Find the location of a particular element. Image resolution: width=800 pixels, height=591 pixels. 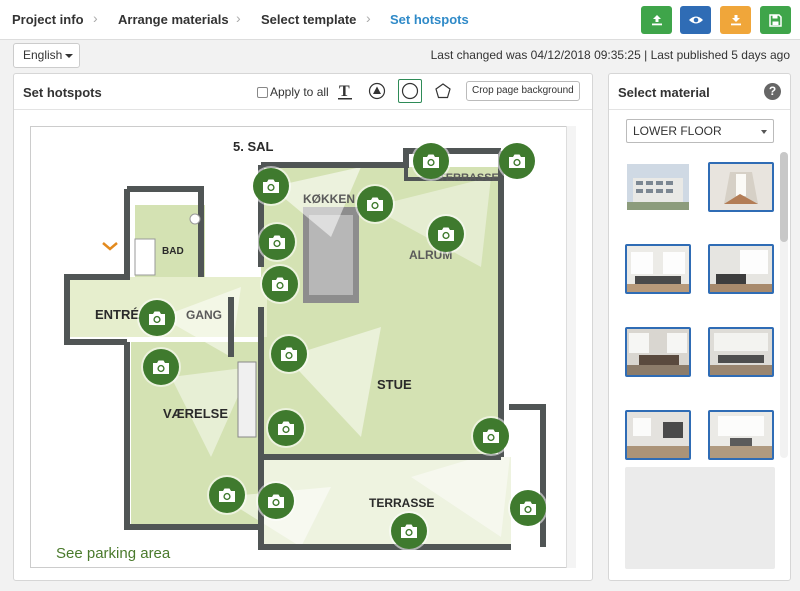

material-scrollbar-thumb is located at coordinates (784, 197).